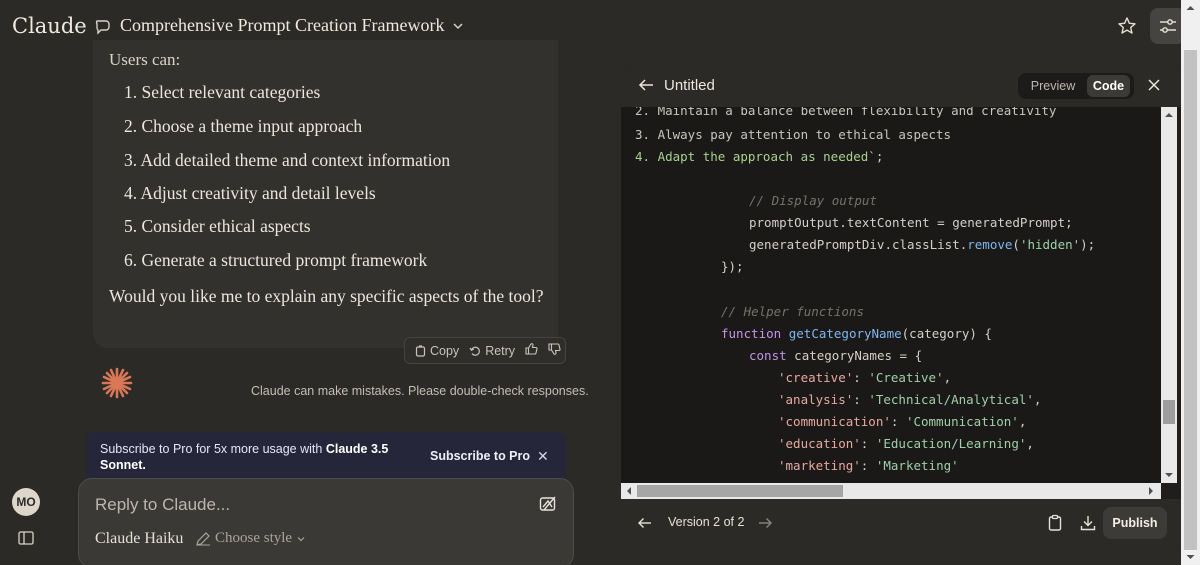  Describe the element at coordinates (629, 491) in the screenshot. I see `scroll-left-icon` at that location.